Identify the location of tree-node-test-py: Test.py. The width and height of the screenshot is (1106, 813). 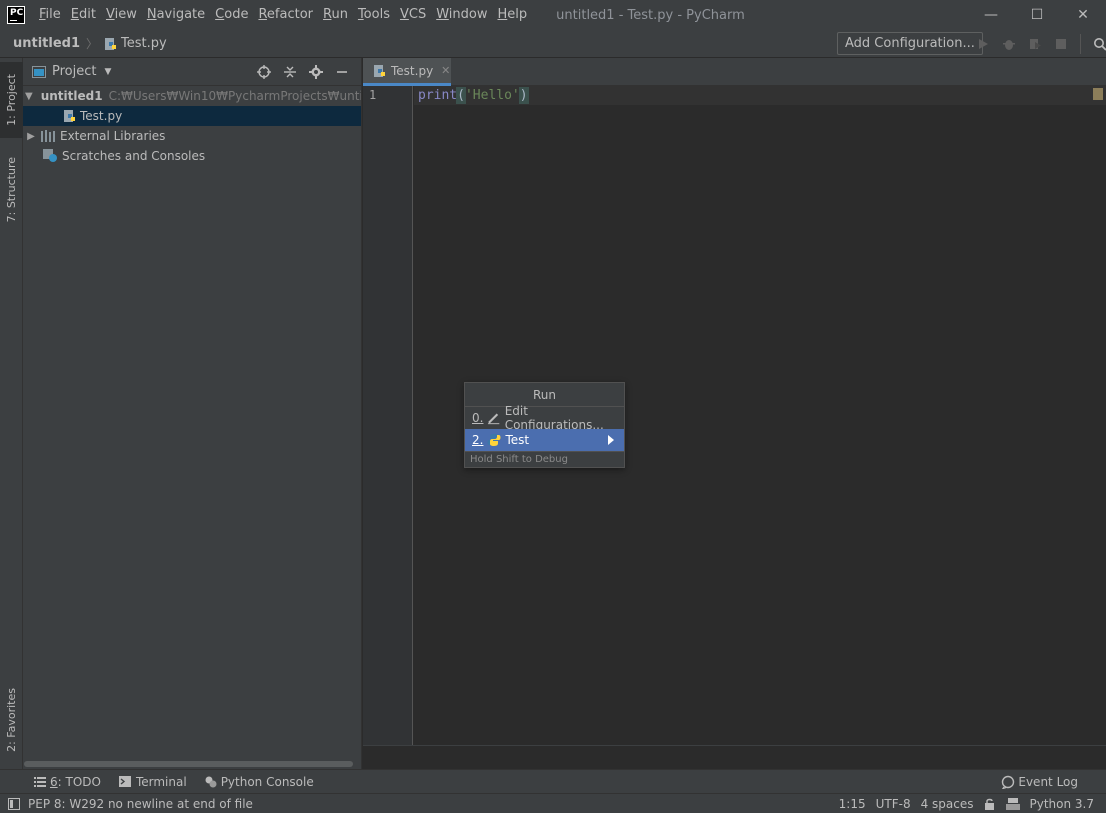
(192, 116).